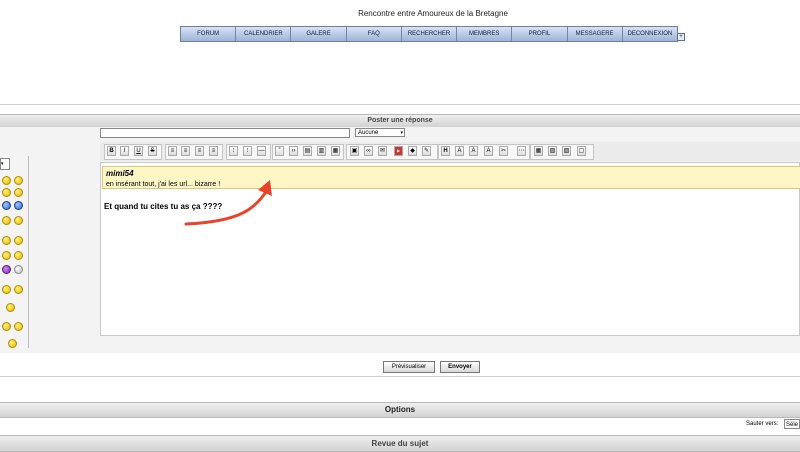  What do you see at coordinates (247, 151) in the screenshot?
I see `numbered-list-icon: ⁝` at bounding box center [247, 151].